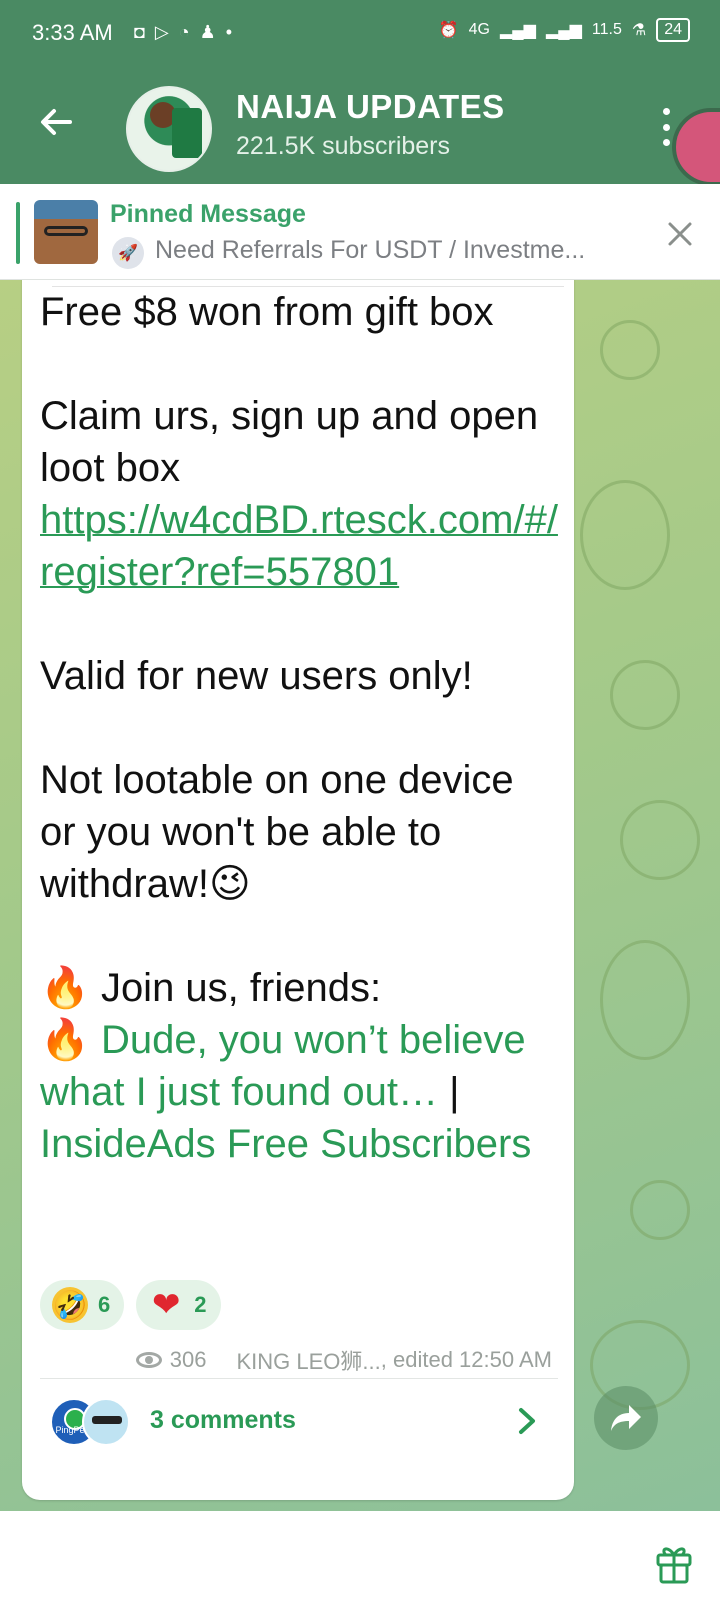 This screenshot has width=720, height=1611. I want to click on reaction-laugh: 🤣 6, so click(82, 1305).